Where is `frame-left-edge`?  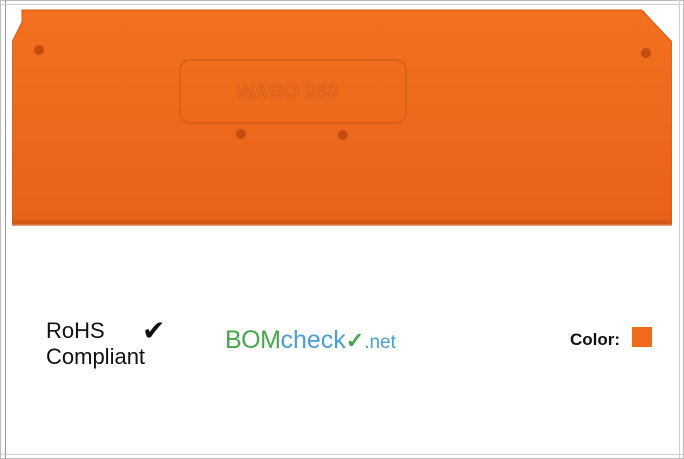
frame-left-edge is located at coordinates (5, 229).